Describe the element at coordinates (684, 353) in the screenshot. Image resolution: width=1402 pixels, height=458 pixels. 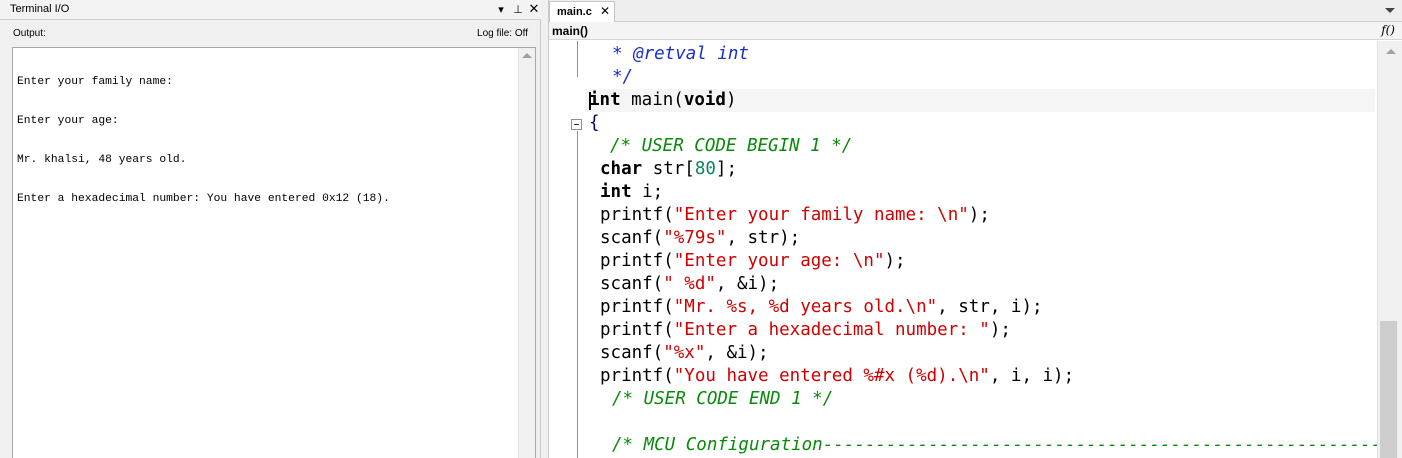
I see `code-line-scanf-hex: scanf("%x", &i);` at that location.